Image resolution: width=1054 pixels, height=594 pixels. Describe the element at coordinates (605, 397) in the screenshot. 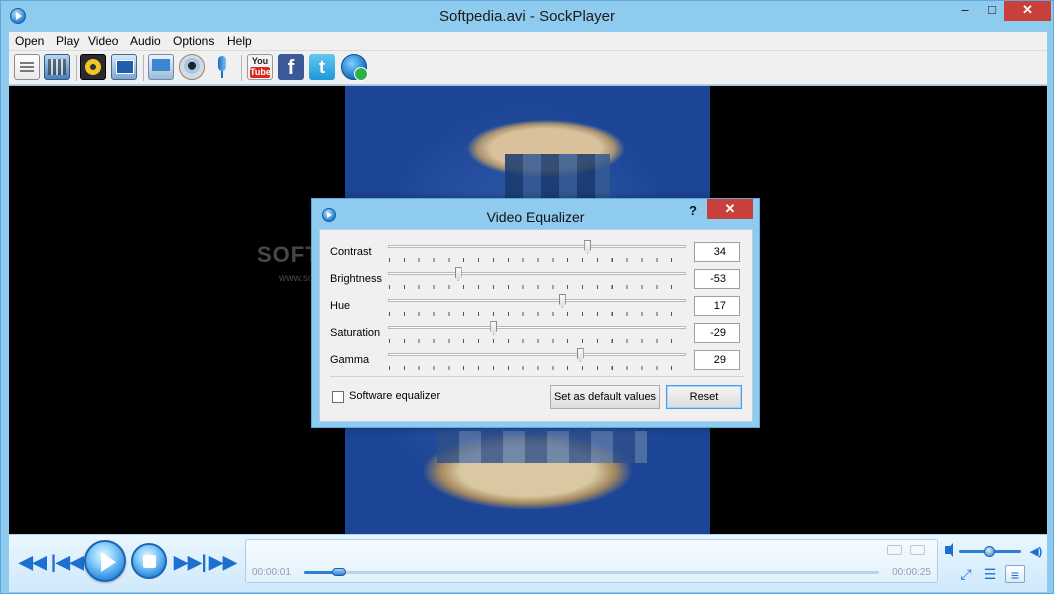

I see `set-default-values-button: Set as default values` at that location.